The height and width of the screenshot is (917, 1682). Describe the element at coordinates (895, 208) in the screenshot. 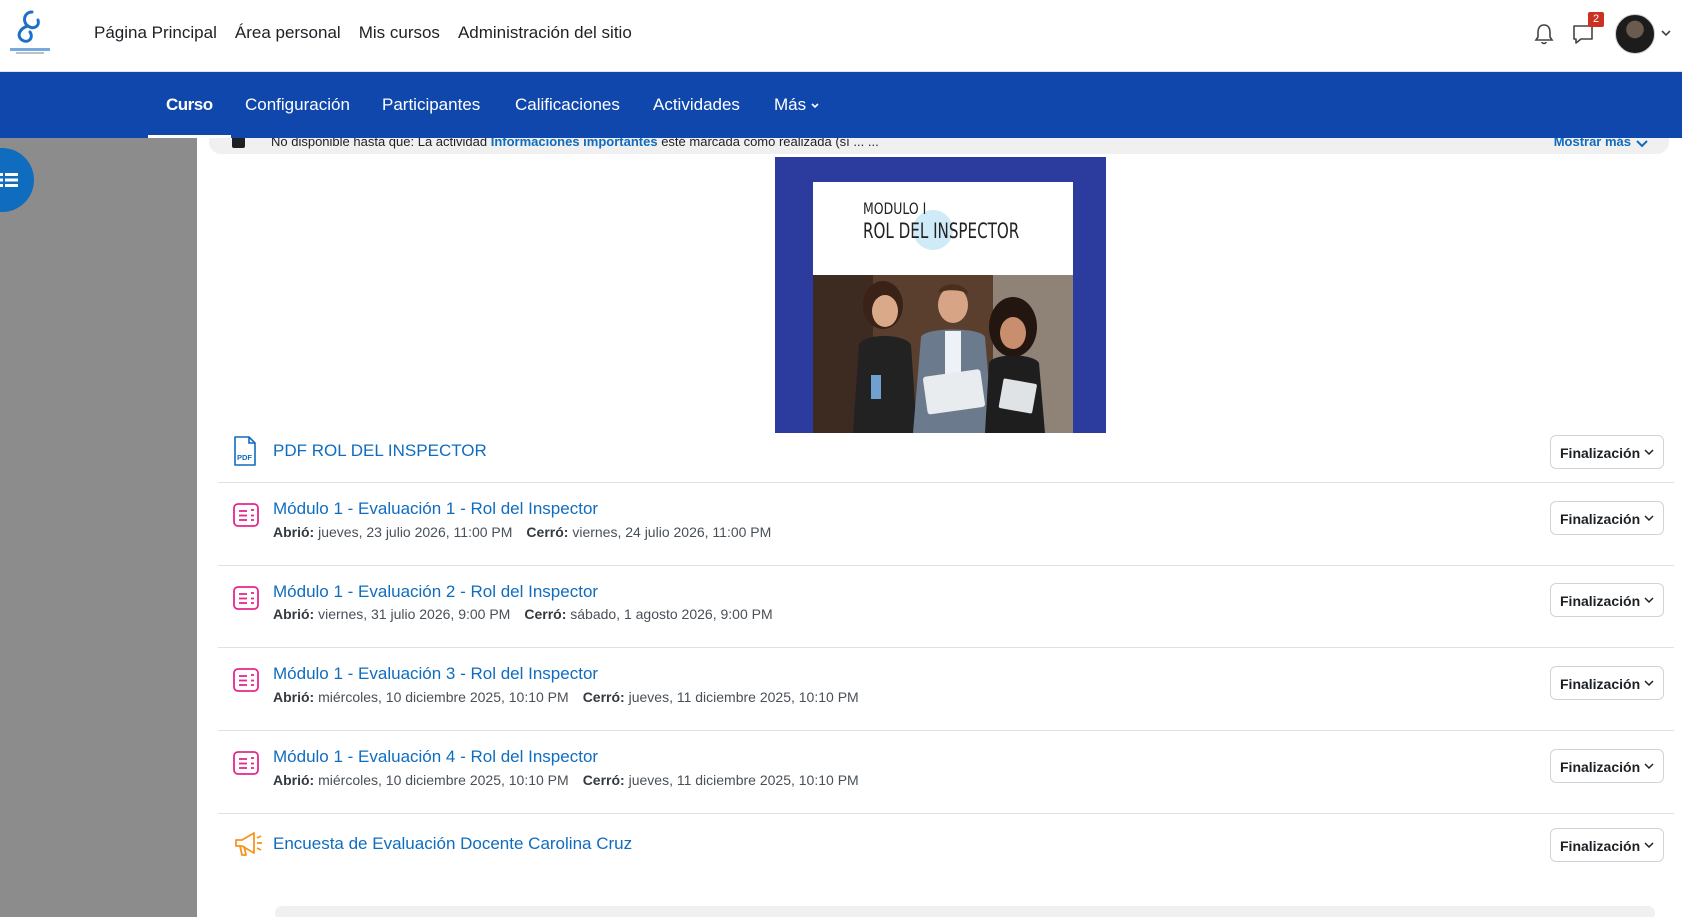

I see `cover-line-1: MODULO I` at that location.